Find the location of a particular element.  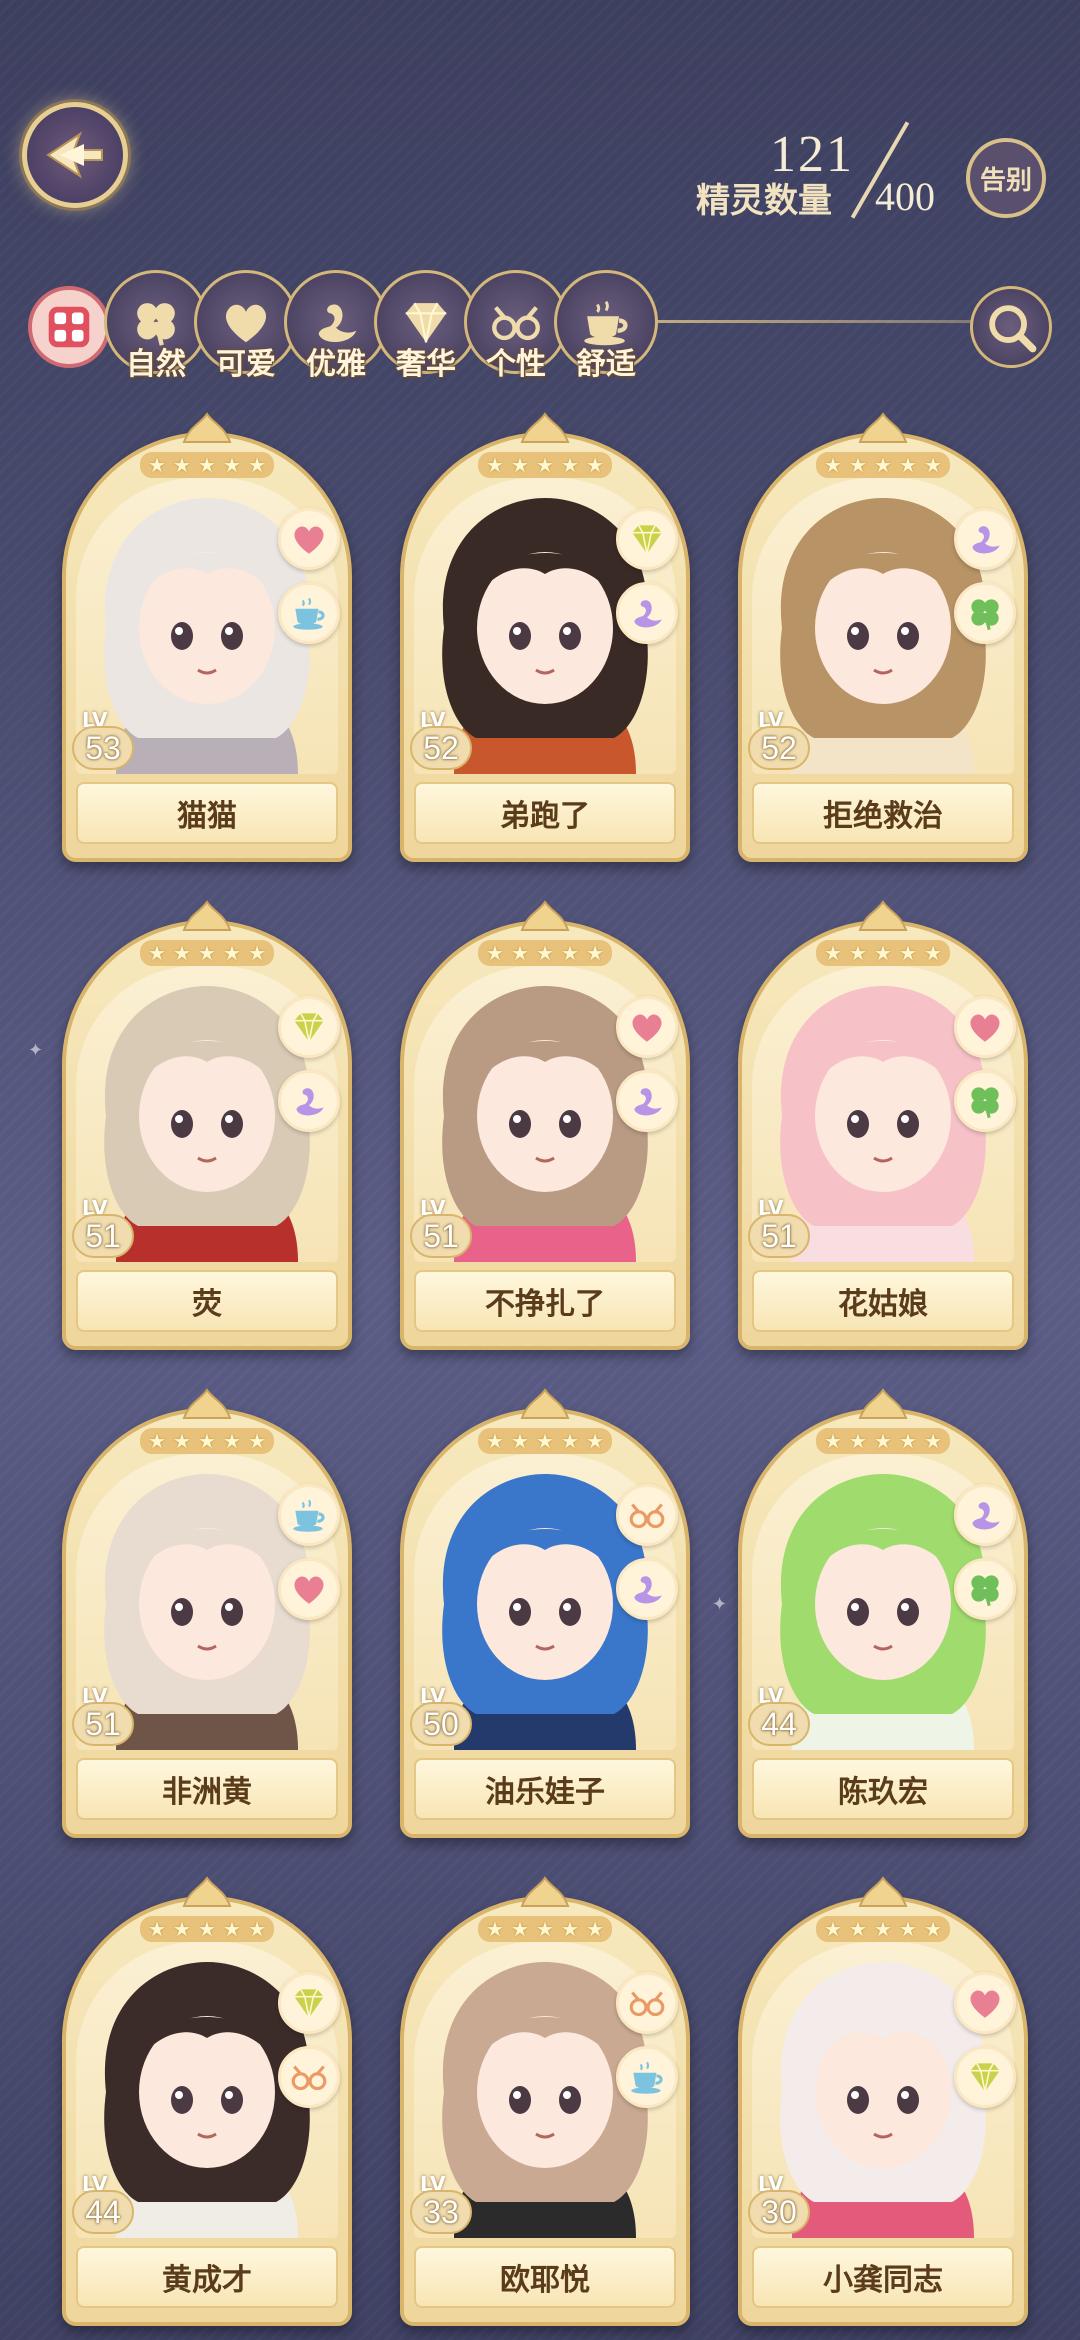

back-button is located at coordinates (75, 155).